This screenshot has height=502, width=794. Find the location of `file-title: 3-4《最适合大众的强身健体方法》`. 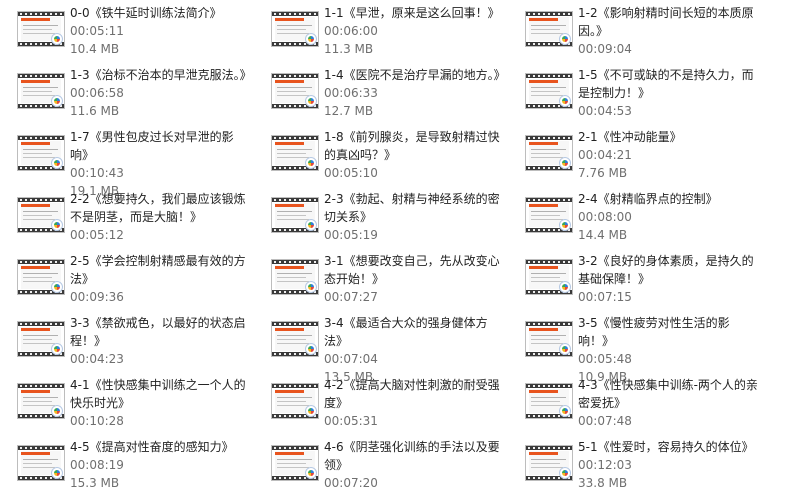

file-title: 3-4《最适合大众的强身健体方法》 is located at coordinates (414, 332).